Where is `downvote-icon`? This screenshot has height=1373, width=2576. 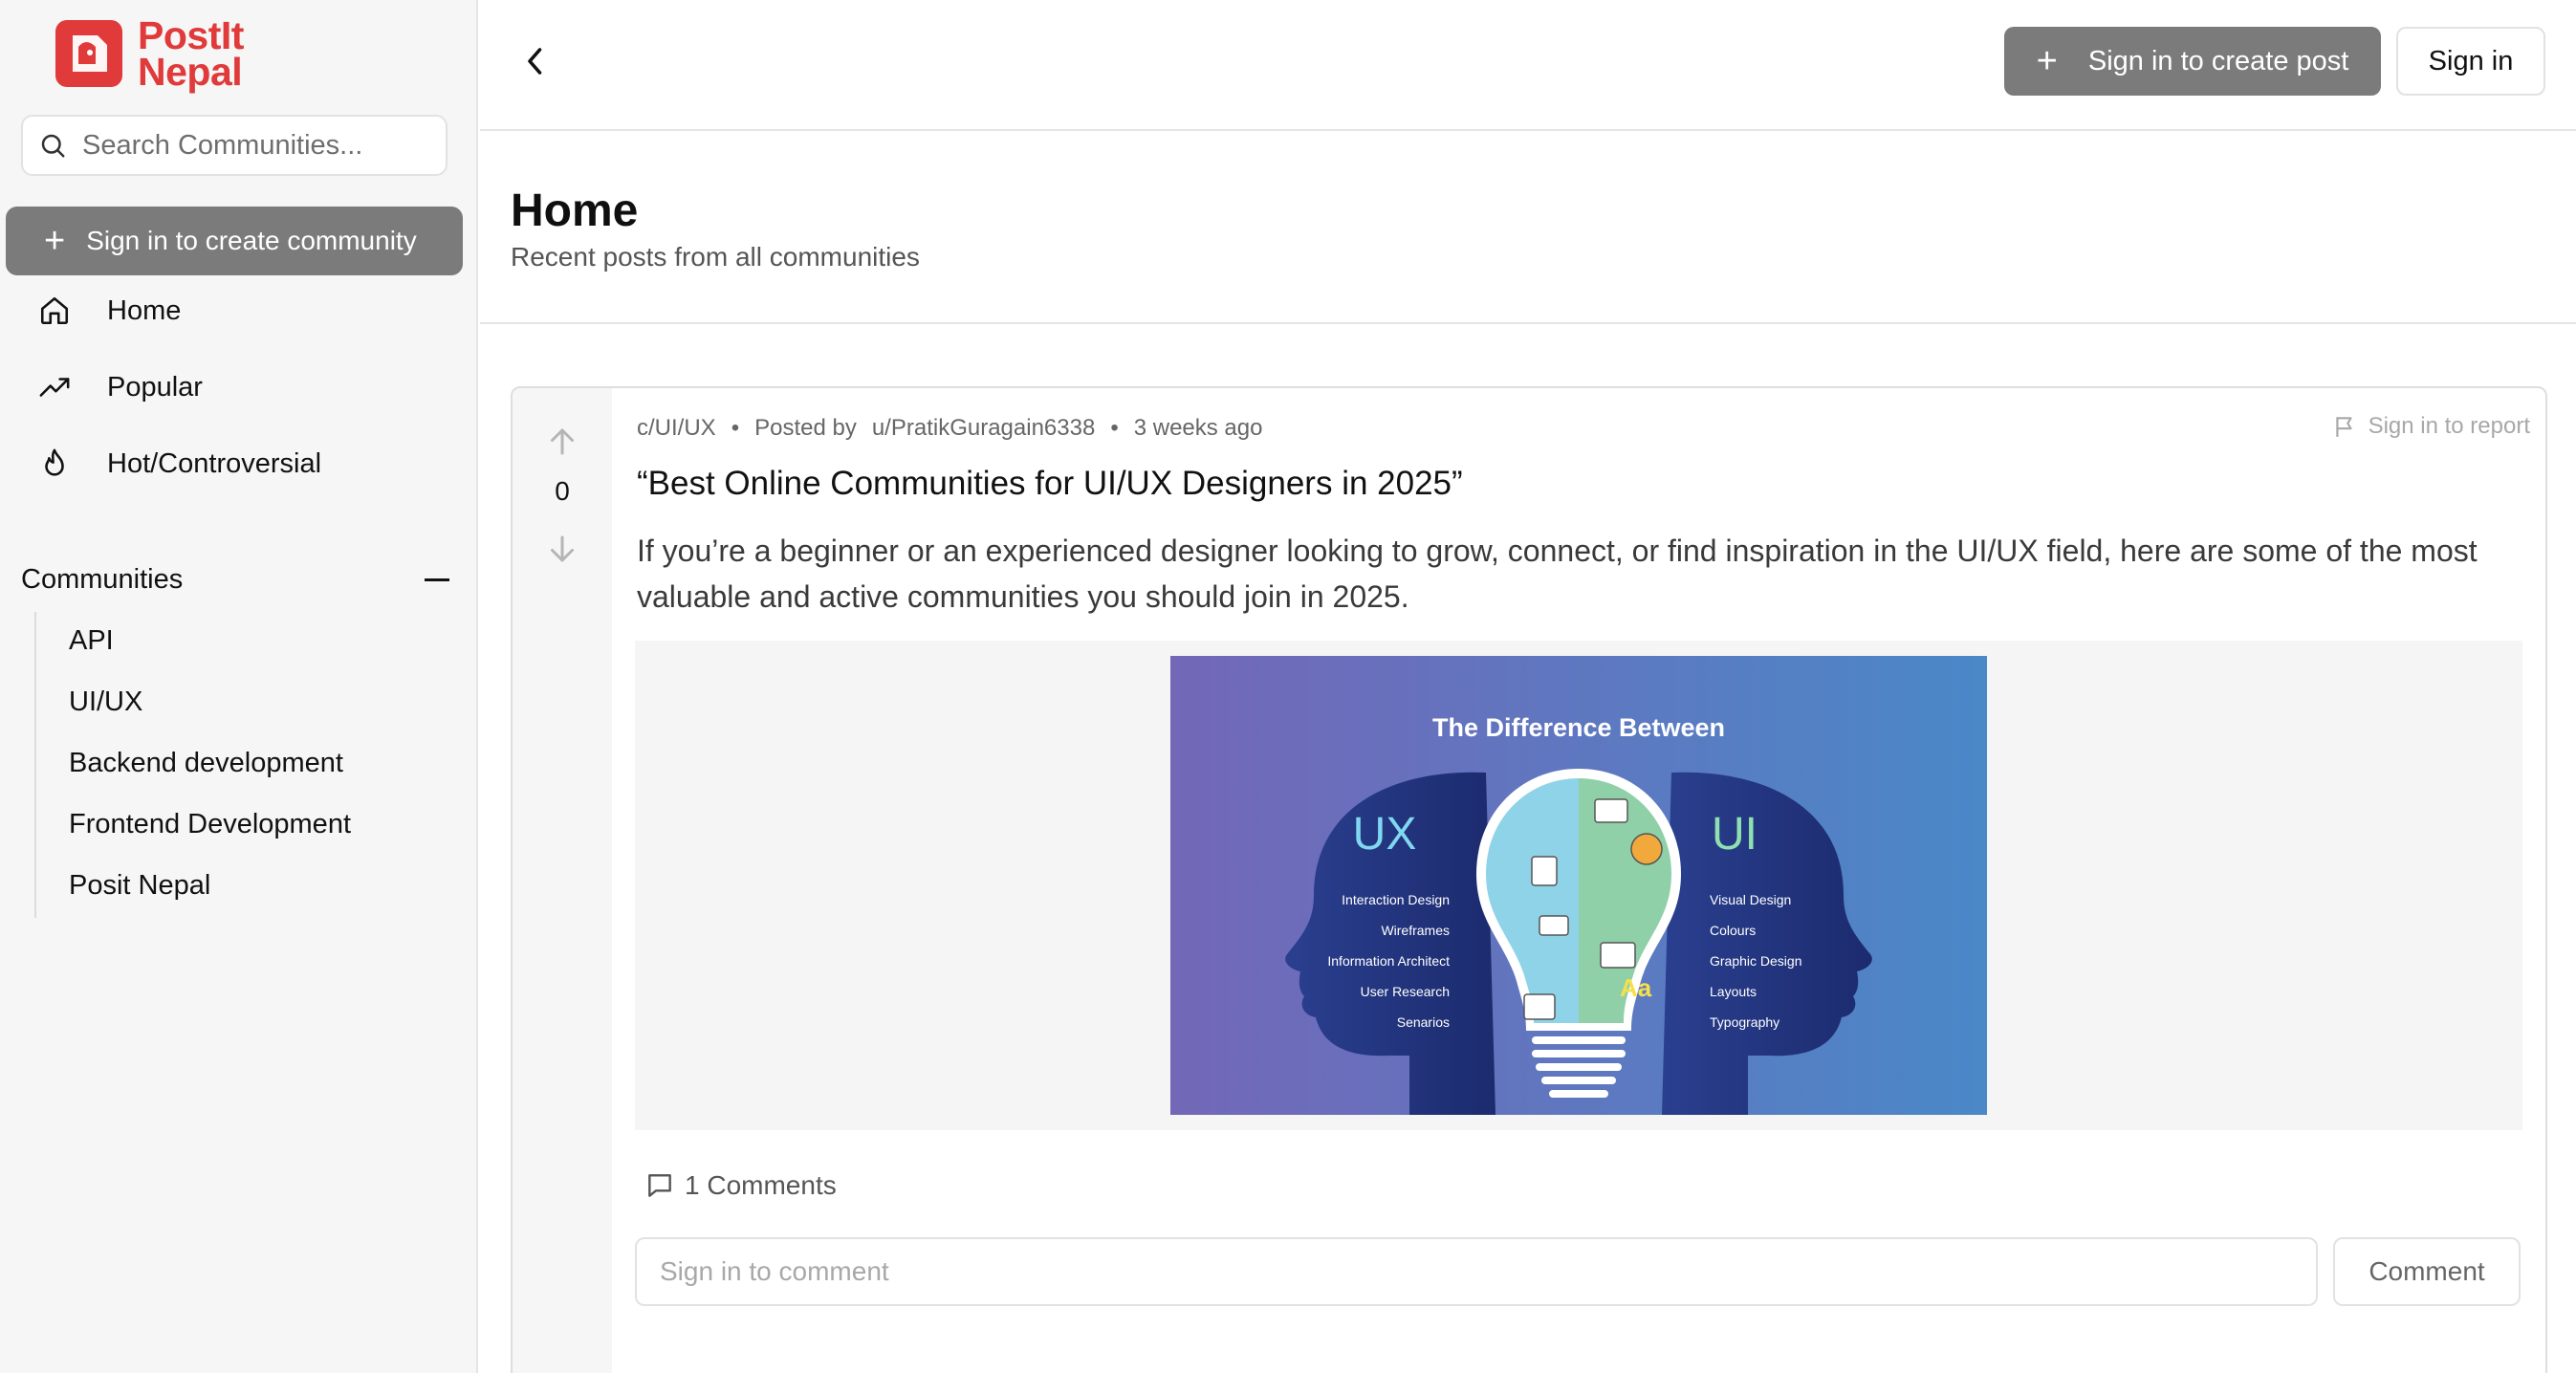
downvote-icon is located at coordinates (562, 549).